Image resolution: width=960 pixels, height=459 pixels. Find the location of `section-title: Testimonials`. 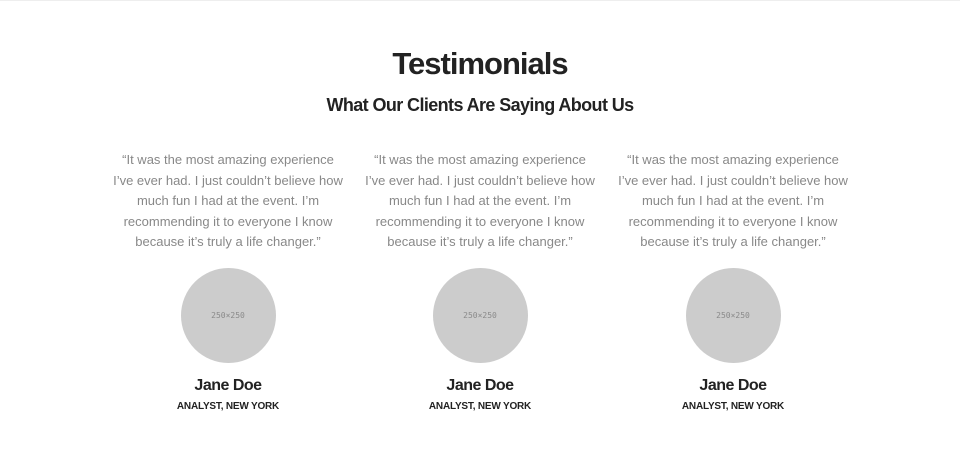

section-title: Testimonials is located at coordinates (480, 63).